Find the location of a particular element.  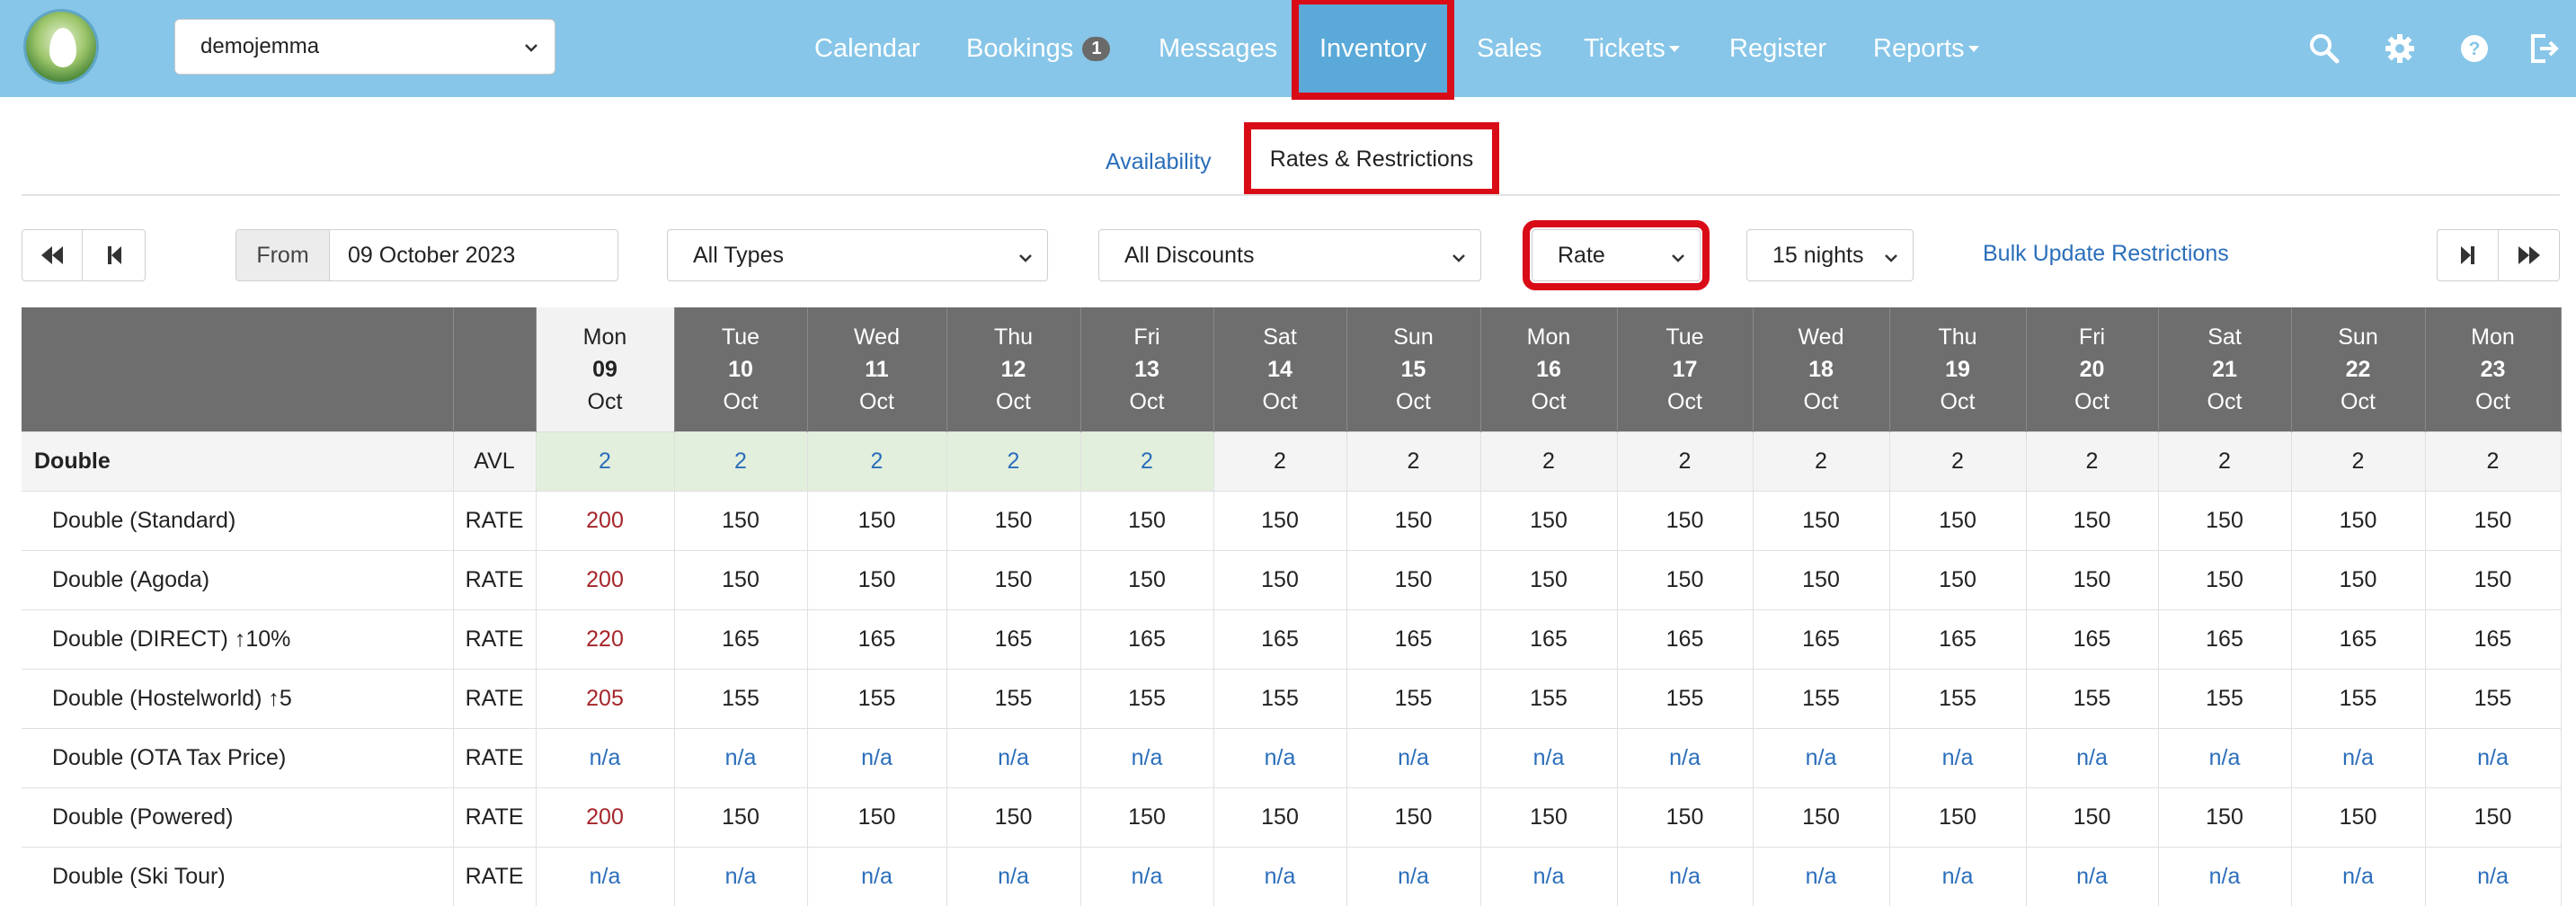

gear-icon is located at coordinates (2400, 49).